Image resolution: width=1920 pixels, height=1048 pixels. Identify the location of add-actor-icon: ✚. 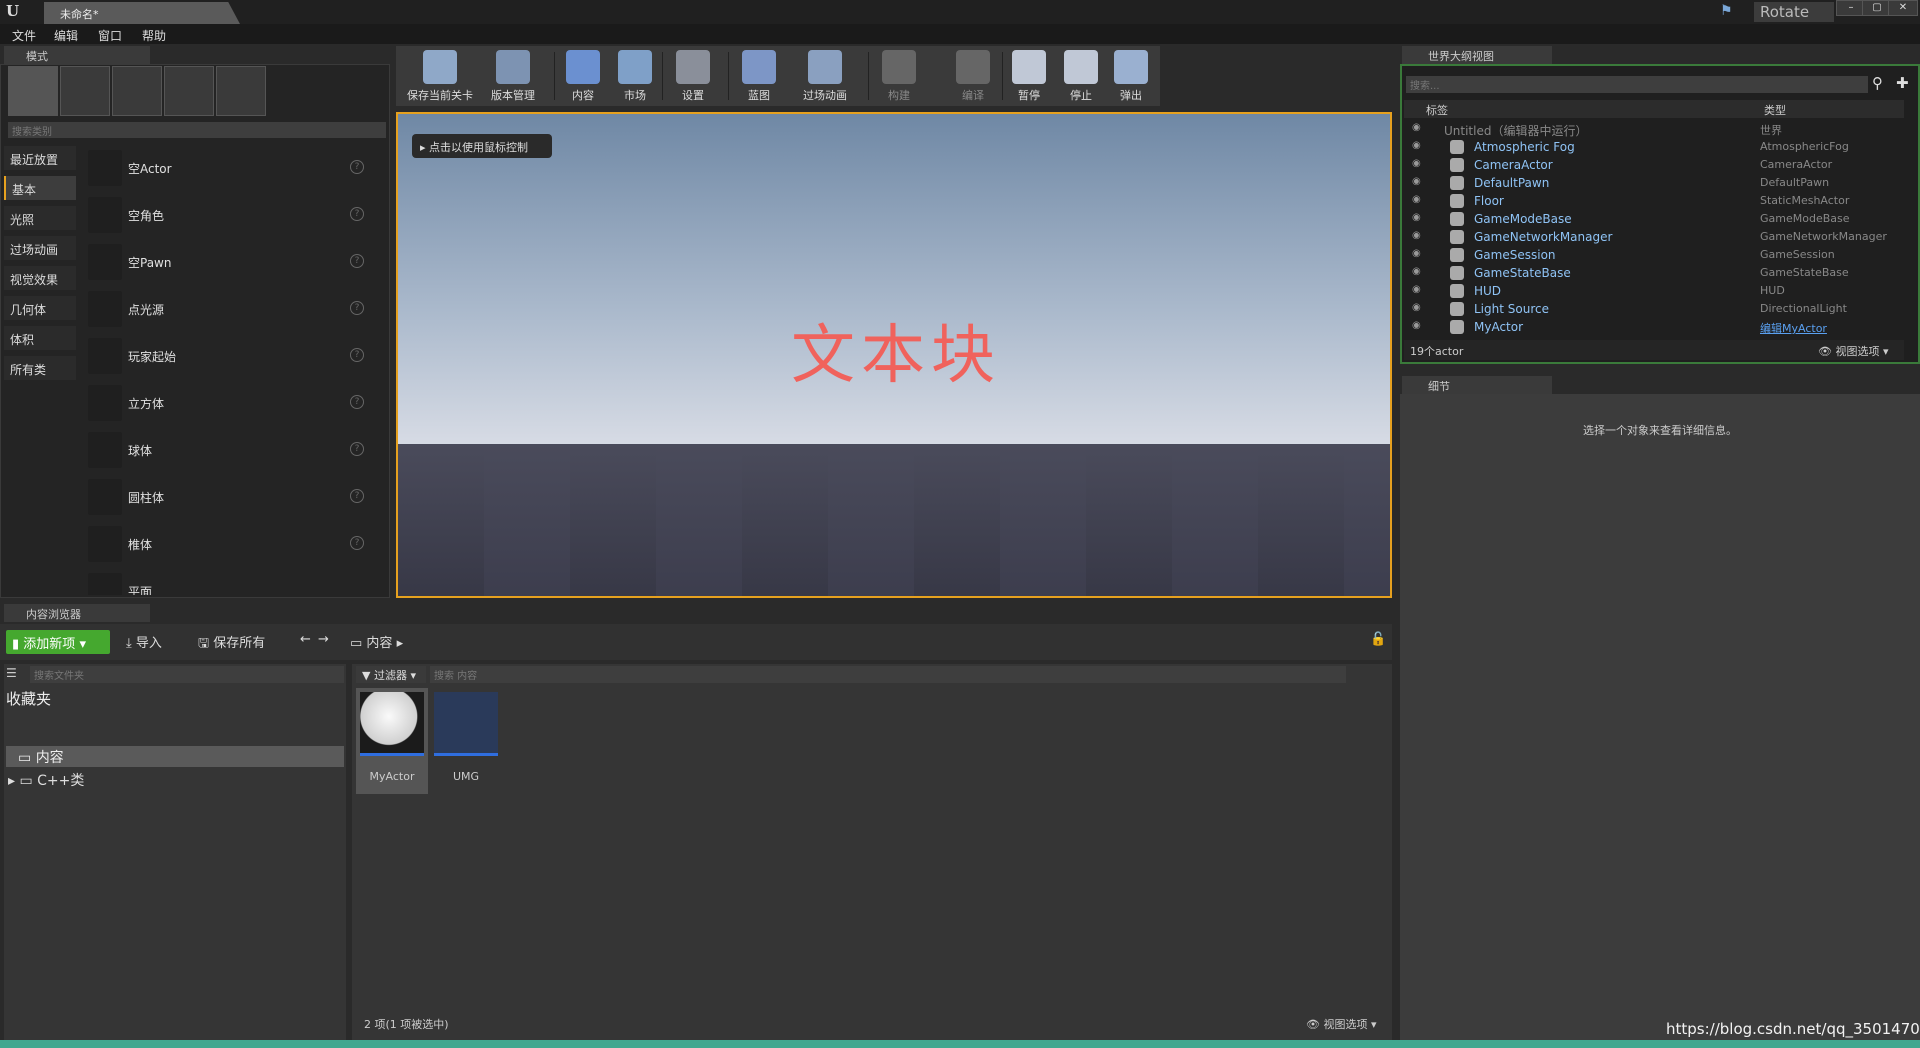
(1906, 84).